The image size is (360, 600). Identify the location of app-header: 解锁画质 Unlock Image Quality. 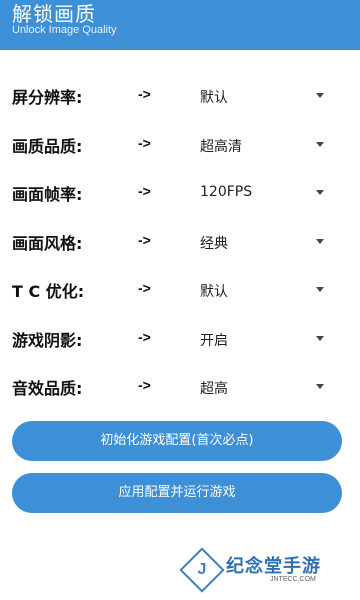
(180, 25).